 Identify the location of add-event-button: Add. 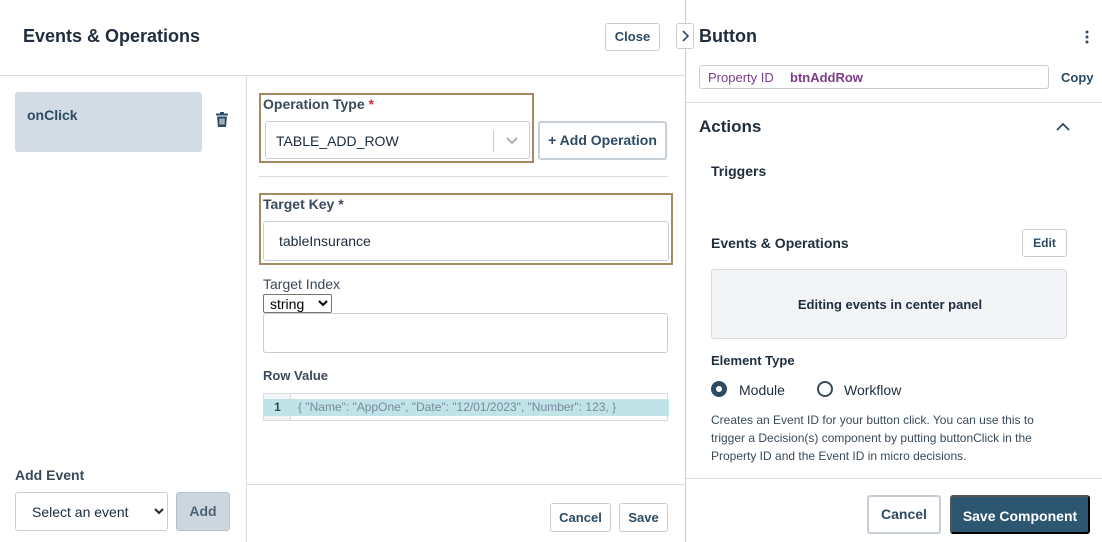
(203, 511).